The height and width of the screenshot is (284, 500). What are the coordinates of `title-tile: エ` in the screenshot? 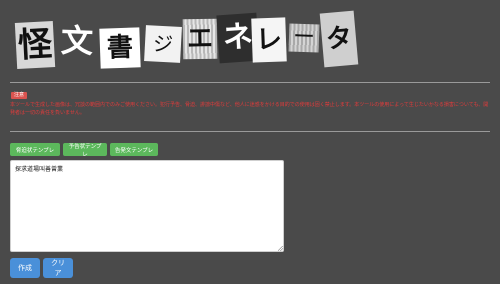 It's located at (200, 39).